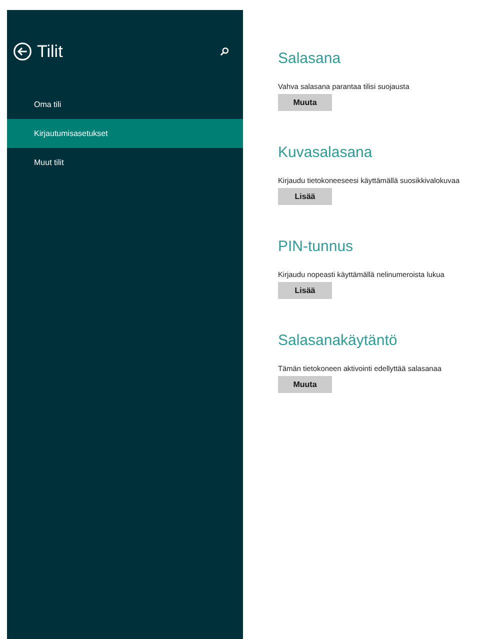  What do you see at coordinates (338, 341) in the screenshot?
I see `section-heading: Salasanakäytäntö` at bounding box center [338, 341].